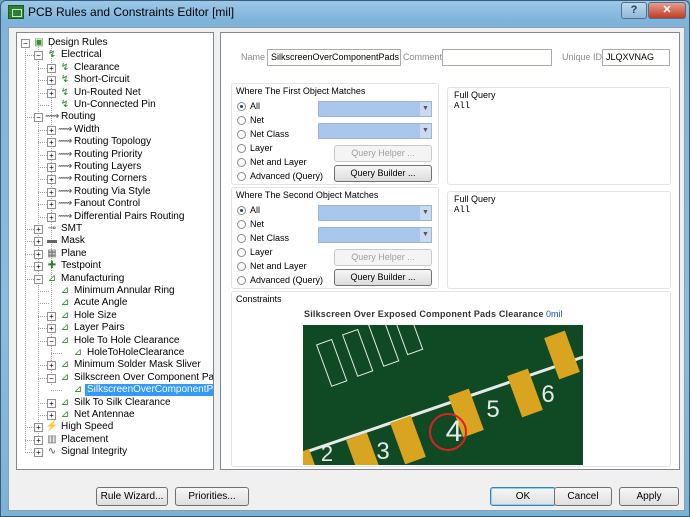 This screenshot has width=690, height=517. Describe the element at coordinates (375, 109) in the screenshot. I see `first-net-combo: ▼` at that location.